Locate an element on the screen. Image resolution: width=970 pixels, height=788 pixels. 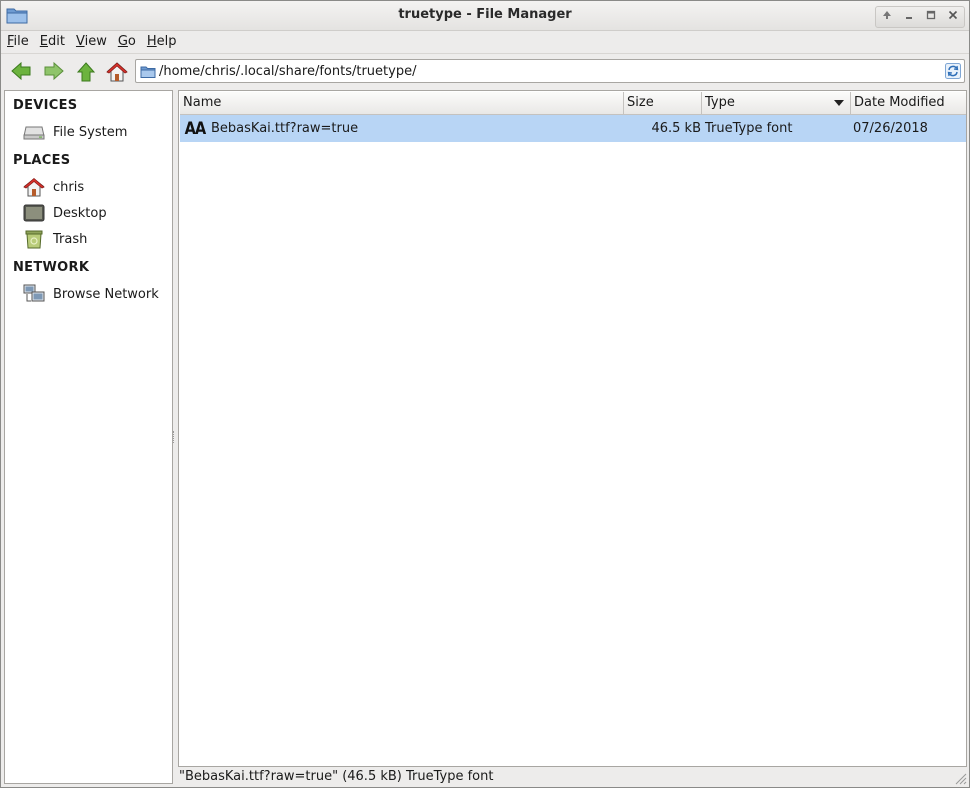
maximize-button is located at coordinates (931, 16).